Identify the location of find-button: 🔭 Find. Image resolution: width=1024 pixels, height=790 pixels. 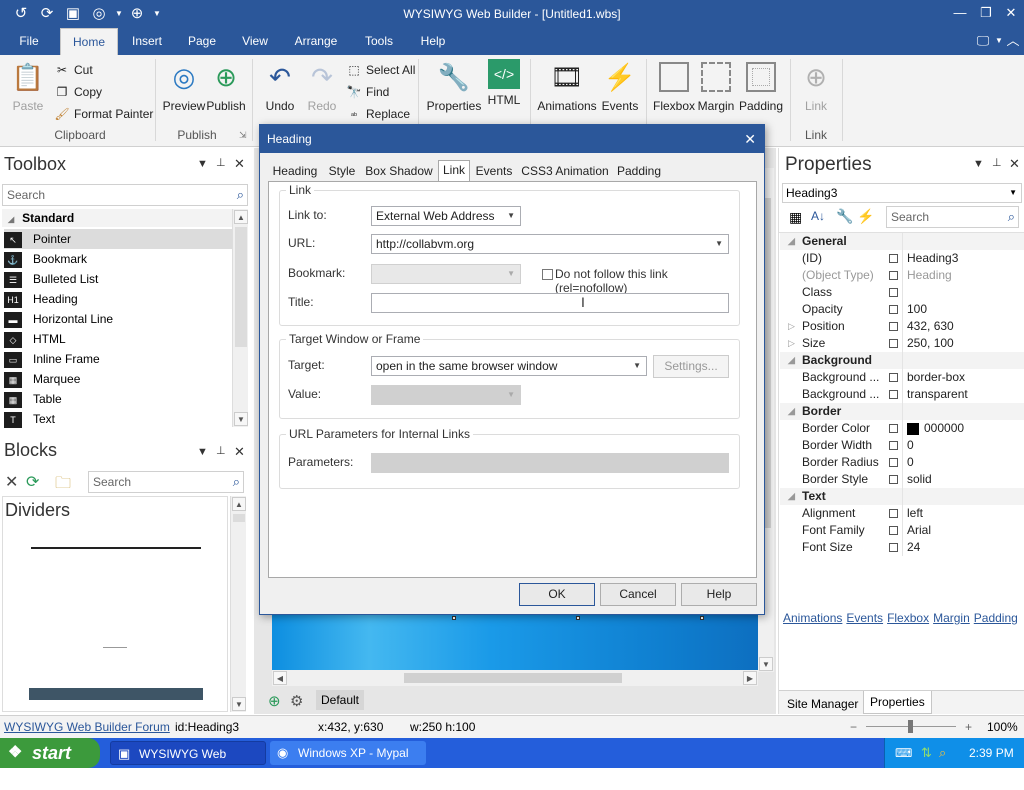
(368, 92).